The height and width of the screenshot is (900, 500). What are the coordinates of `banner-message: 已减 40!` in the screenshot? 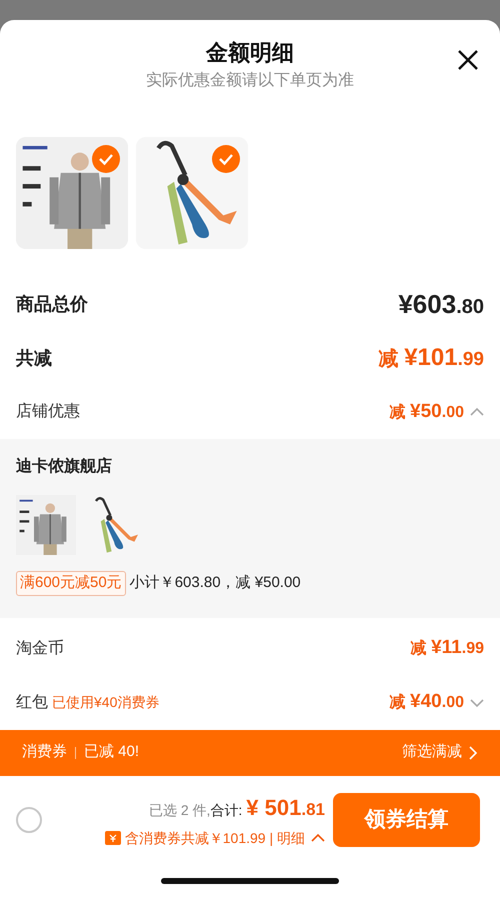 It's located at (112, 752).